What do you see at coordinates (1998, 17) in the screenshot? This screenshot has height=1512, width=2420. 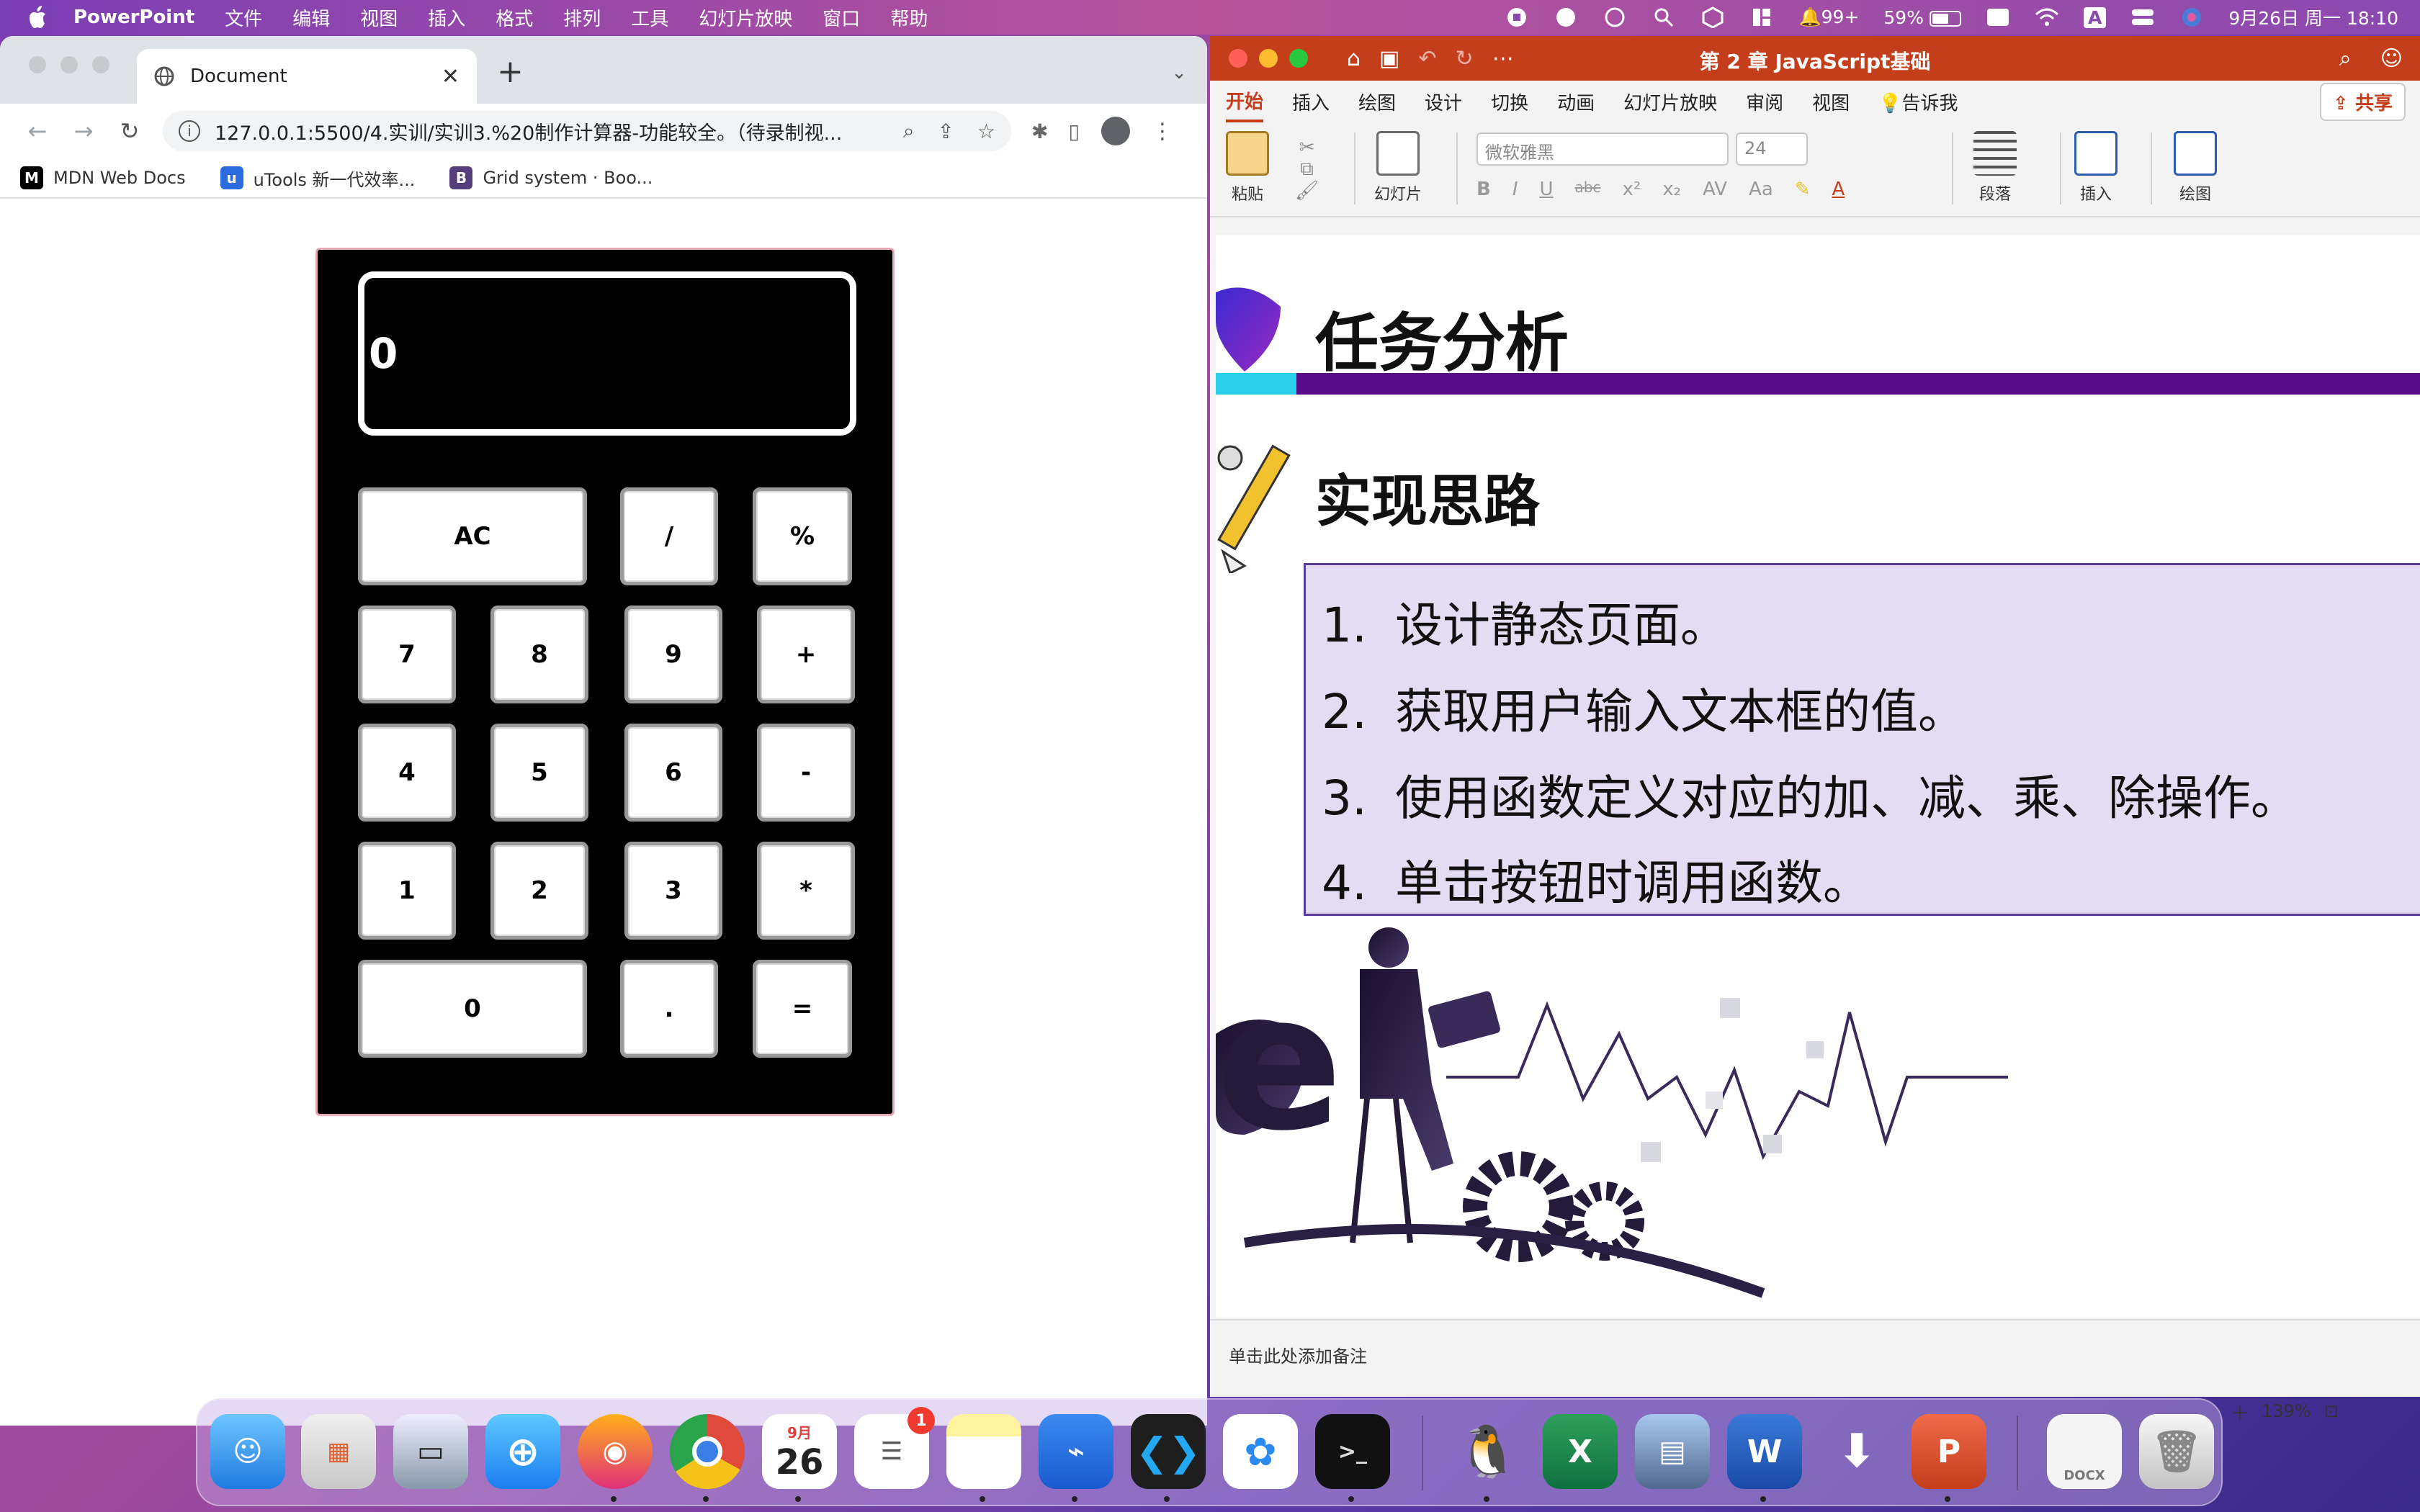 I see `photo-icon` at bounding box center [1998, 17].